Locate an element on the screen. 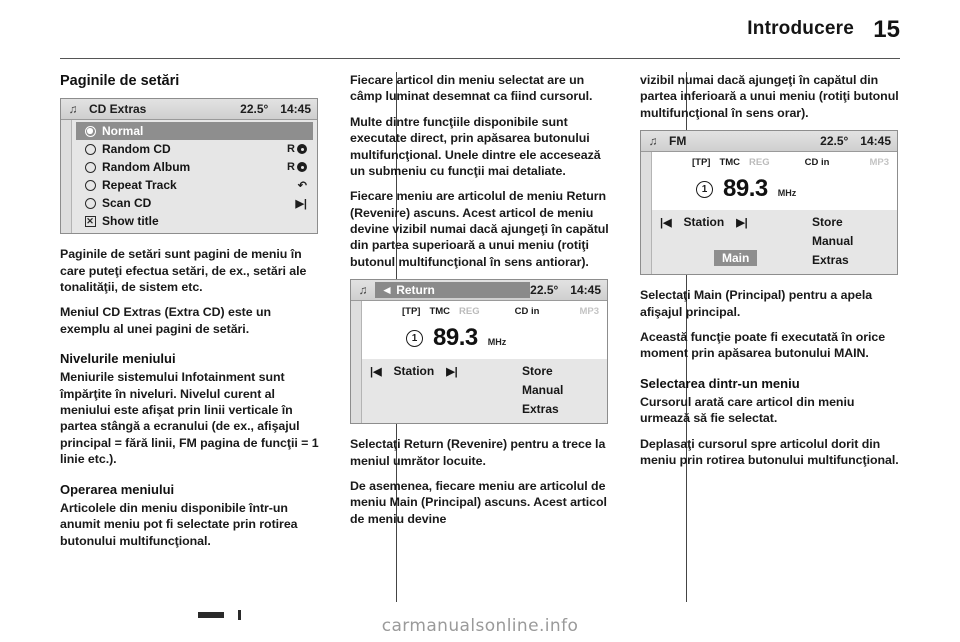  main-button-wrap: Main is located at coordinates (736, 258).